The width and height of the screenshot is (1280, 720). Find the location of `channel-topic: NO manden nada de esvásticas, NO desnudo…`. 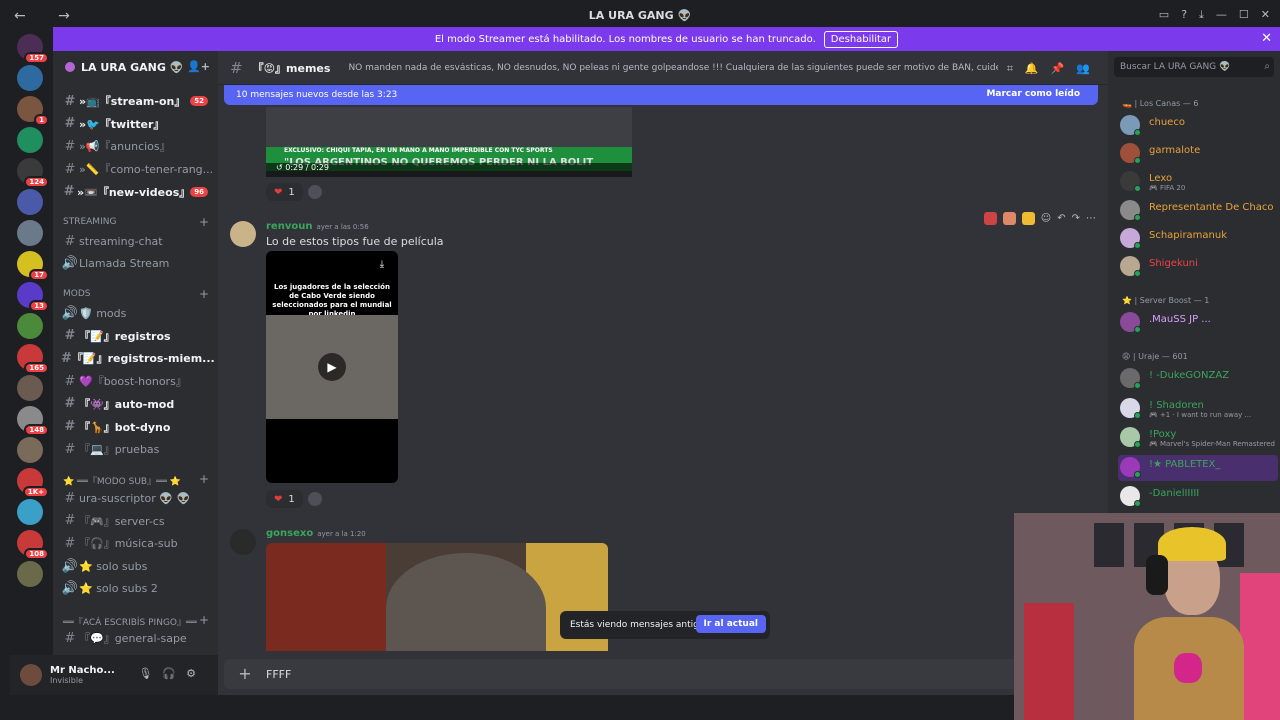

channel-topic: NO manden nada de esvásticas, NO desnudo… is located at coordinates (673, 68).